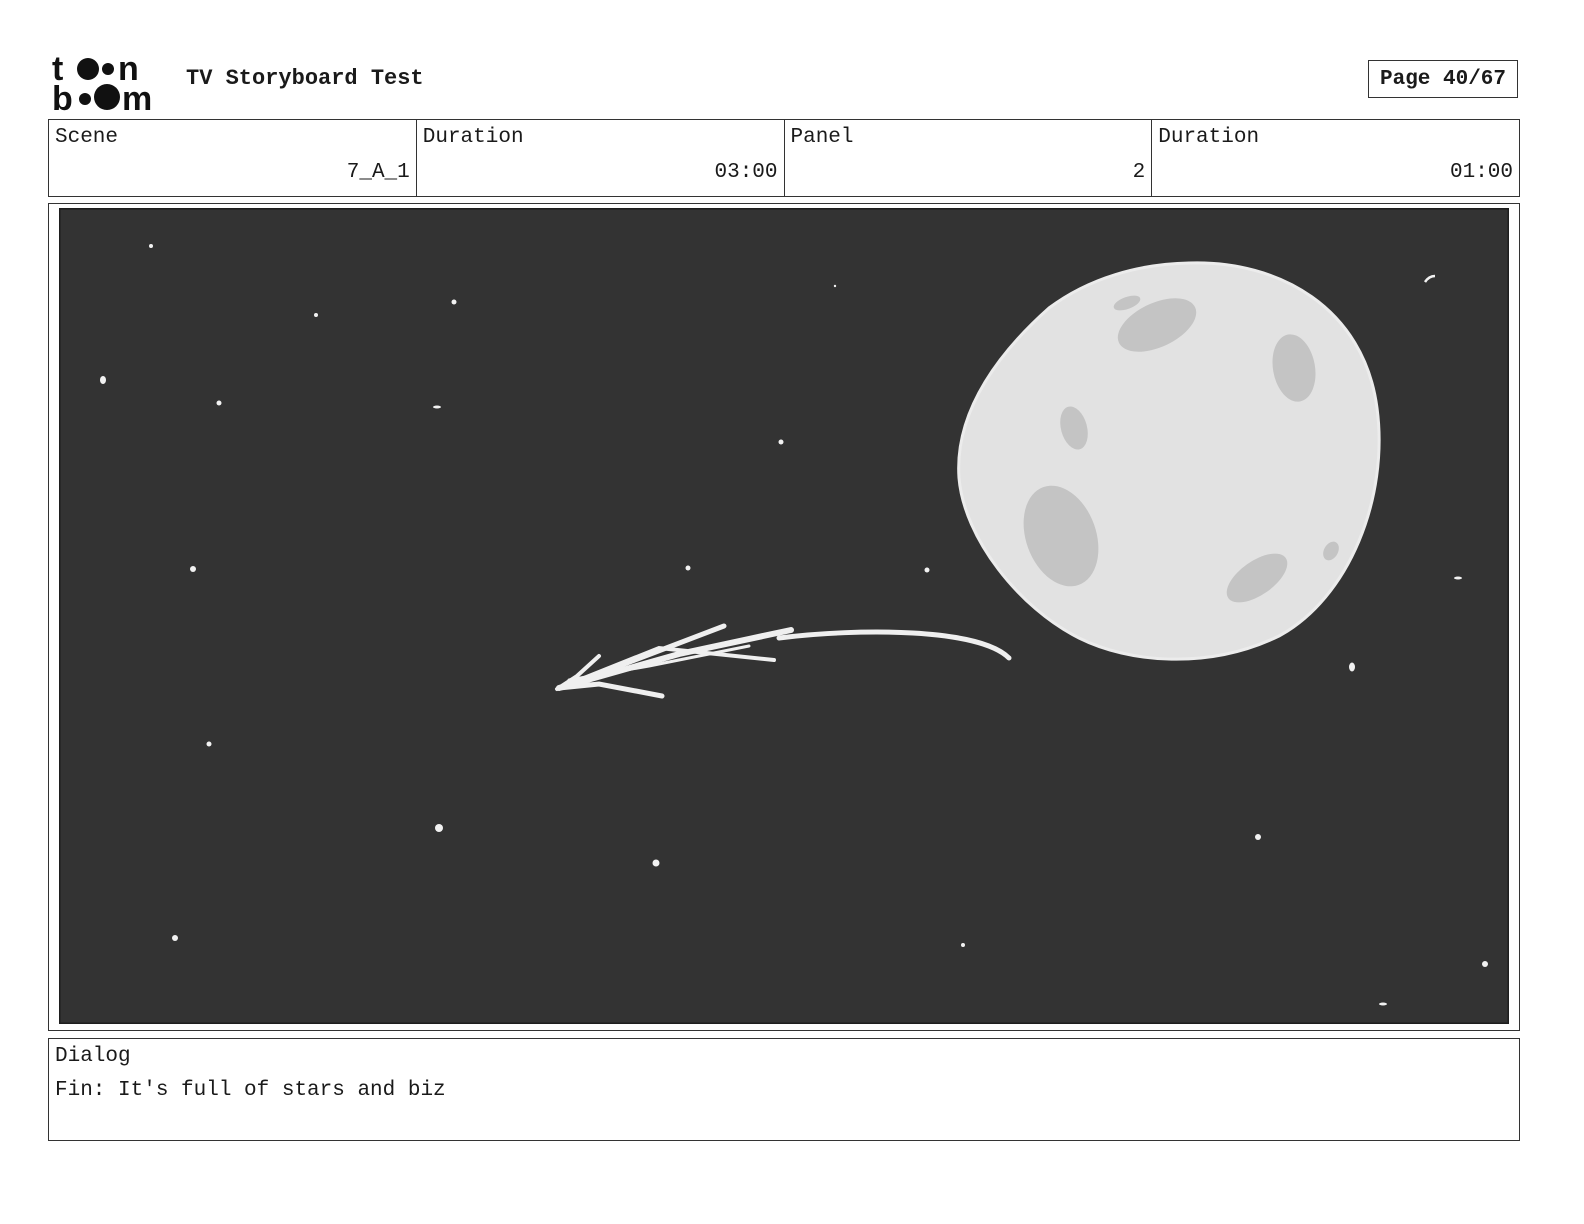 Image resolution: width=1584 pixels, height=1224 pixels. What do you see at coordinates (599, 158) in the screenshot?
I see `scene-duration-cell: Duration 03:00` at bounding box center [599, 158].